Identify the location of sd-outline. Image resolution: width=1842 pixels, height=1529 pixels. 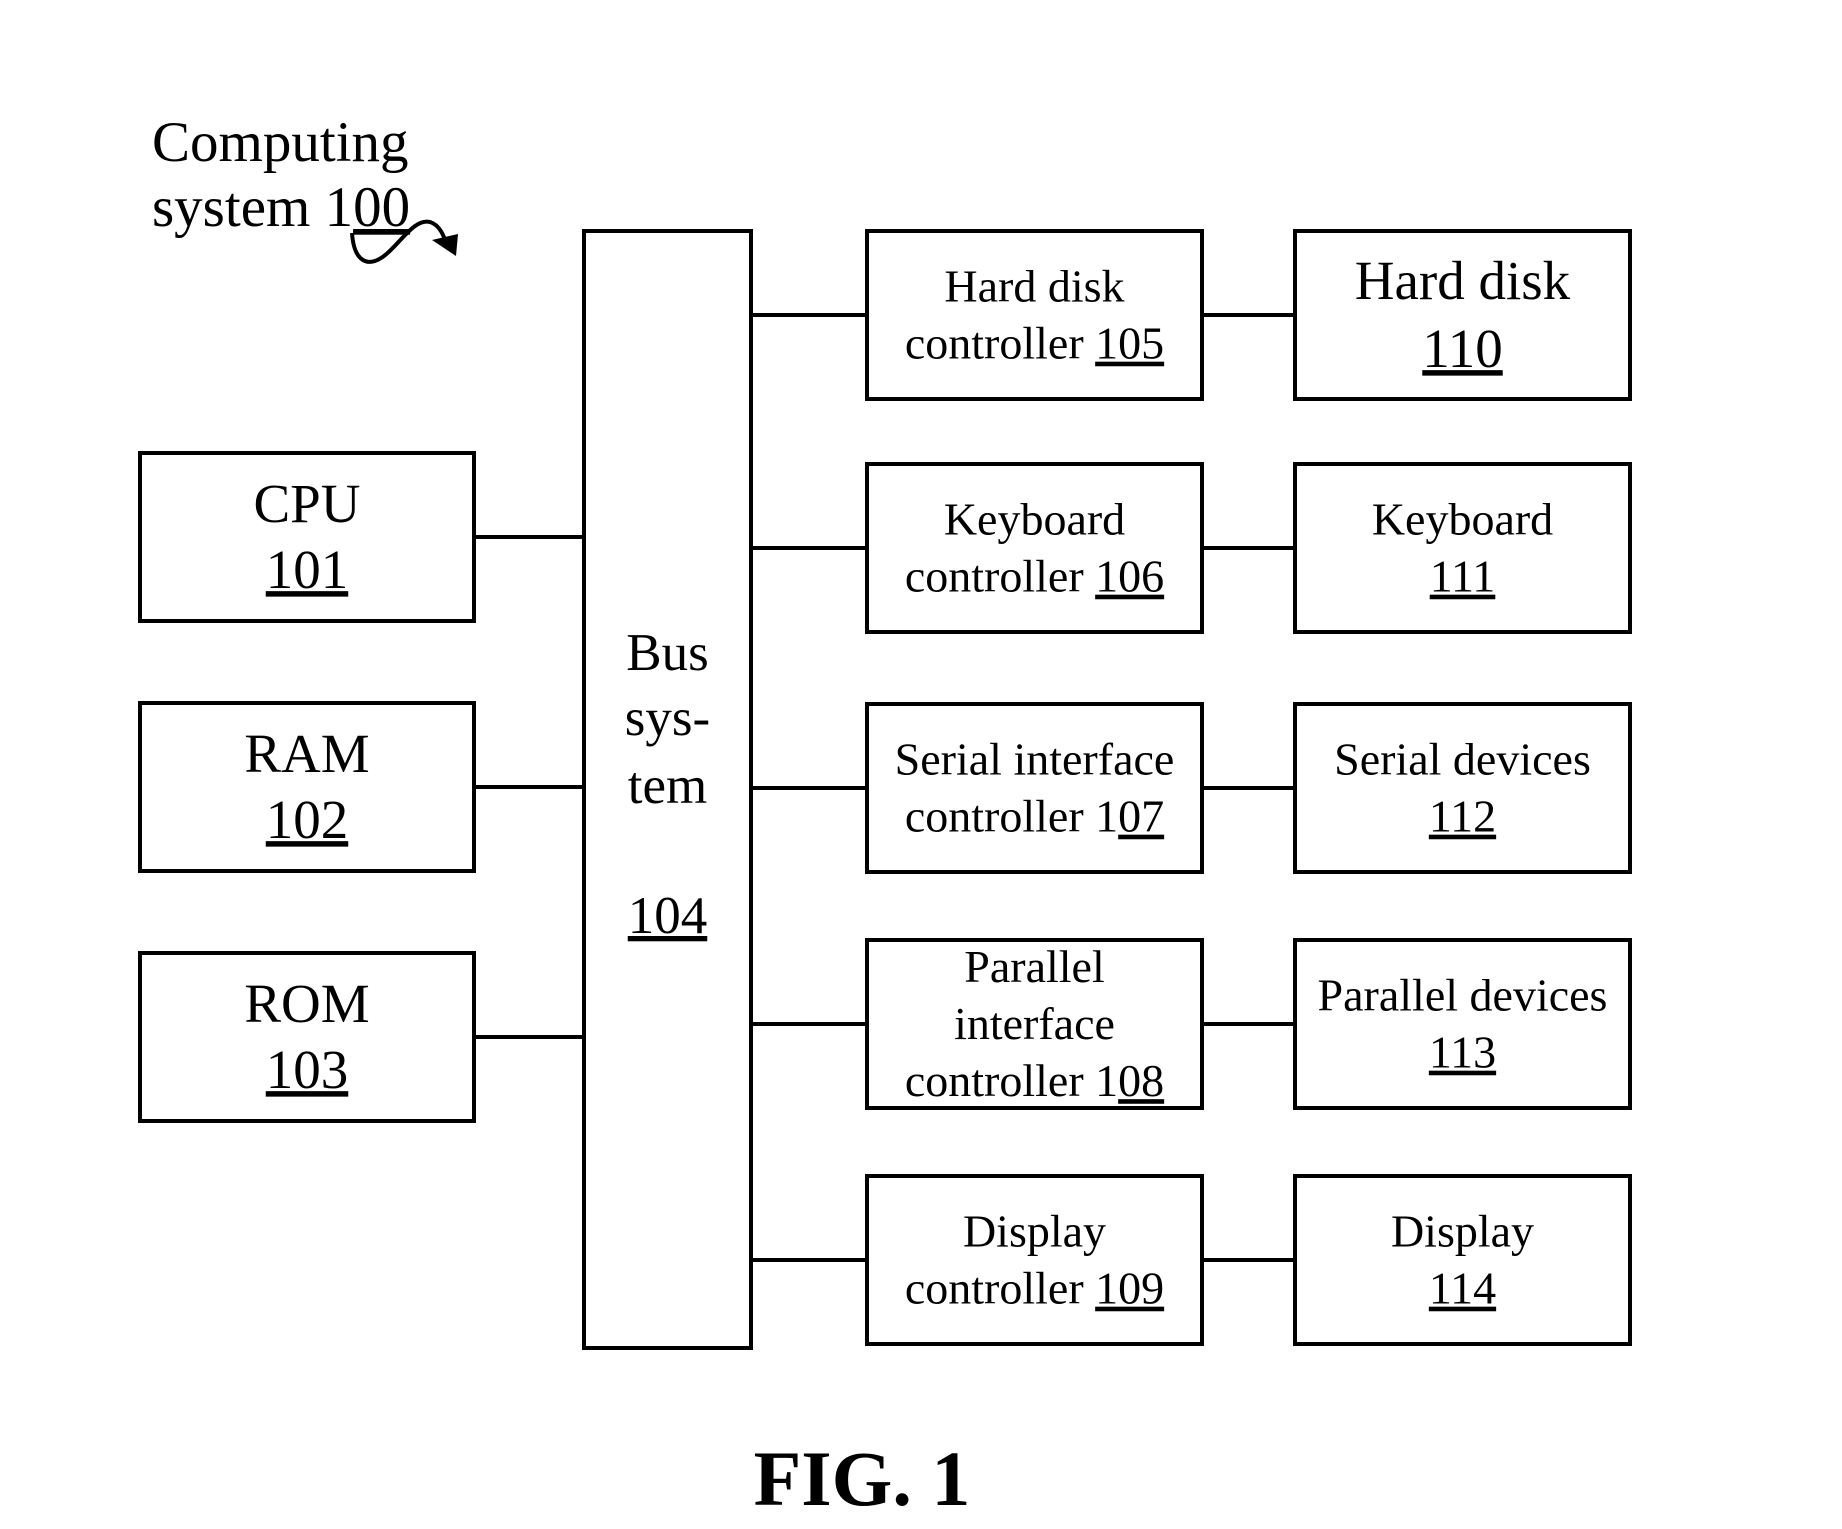
(1462, 788).